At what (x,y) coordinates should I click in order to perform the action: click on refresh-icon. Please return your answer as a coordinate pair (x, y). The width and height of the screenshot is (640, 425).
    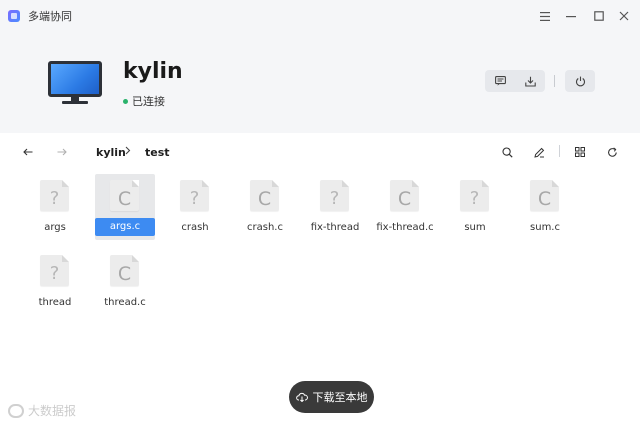
    Looking at the image, I should click on (612, 152).